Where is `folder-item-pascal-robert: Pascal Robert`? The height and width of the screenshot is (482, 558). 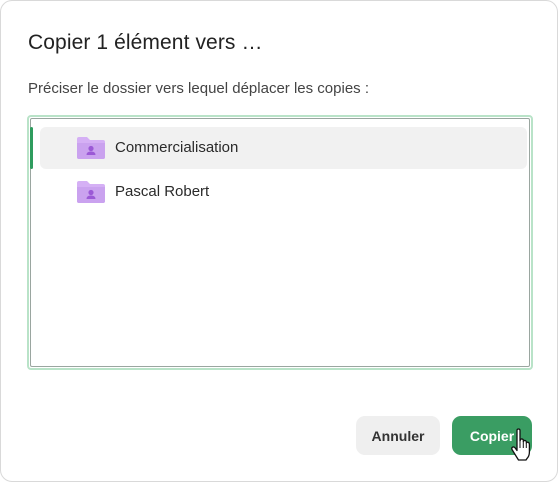 folder-item-pascal-robert: Pascal Robert is located at coordinates (283, 192).